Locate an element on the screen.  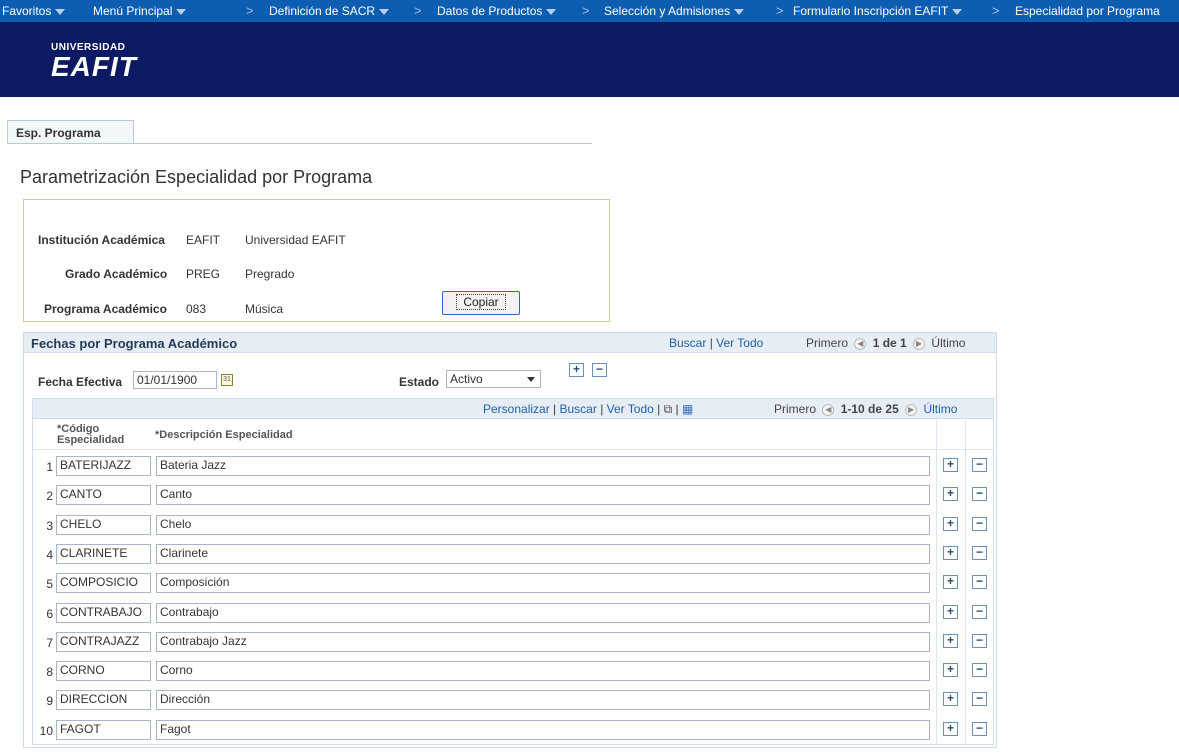
codigo-input: CHELO is located at coordinates (103, 524).